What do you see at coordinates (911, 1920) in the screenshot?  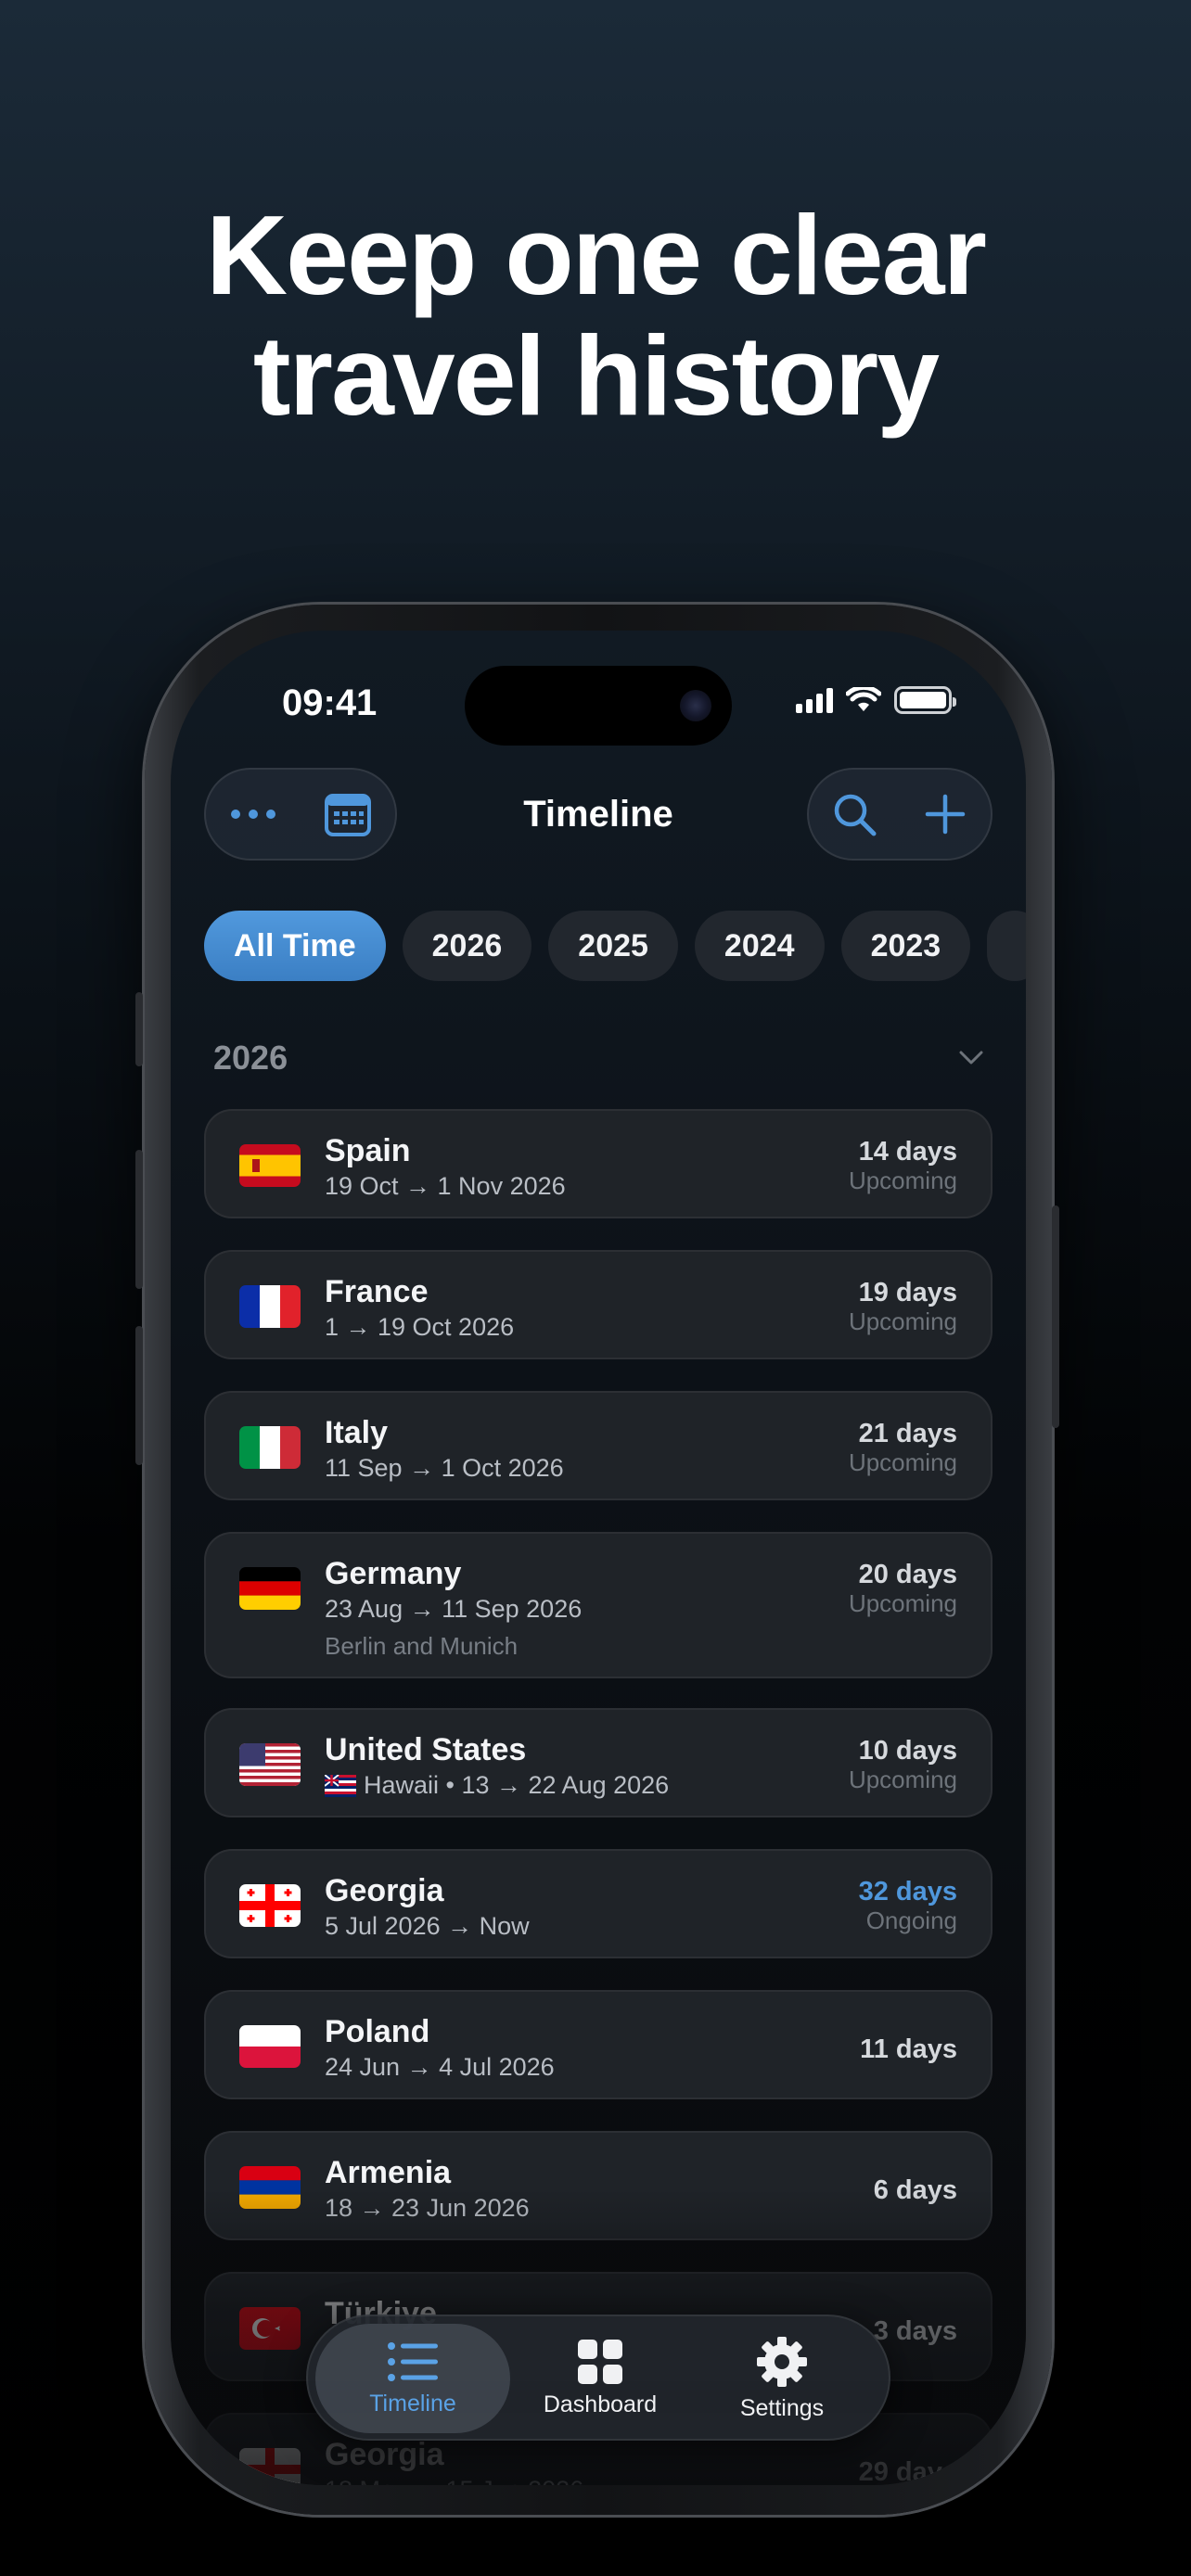 I see `trip-status: Ongoing` at bounding box center [911, 1920].